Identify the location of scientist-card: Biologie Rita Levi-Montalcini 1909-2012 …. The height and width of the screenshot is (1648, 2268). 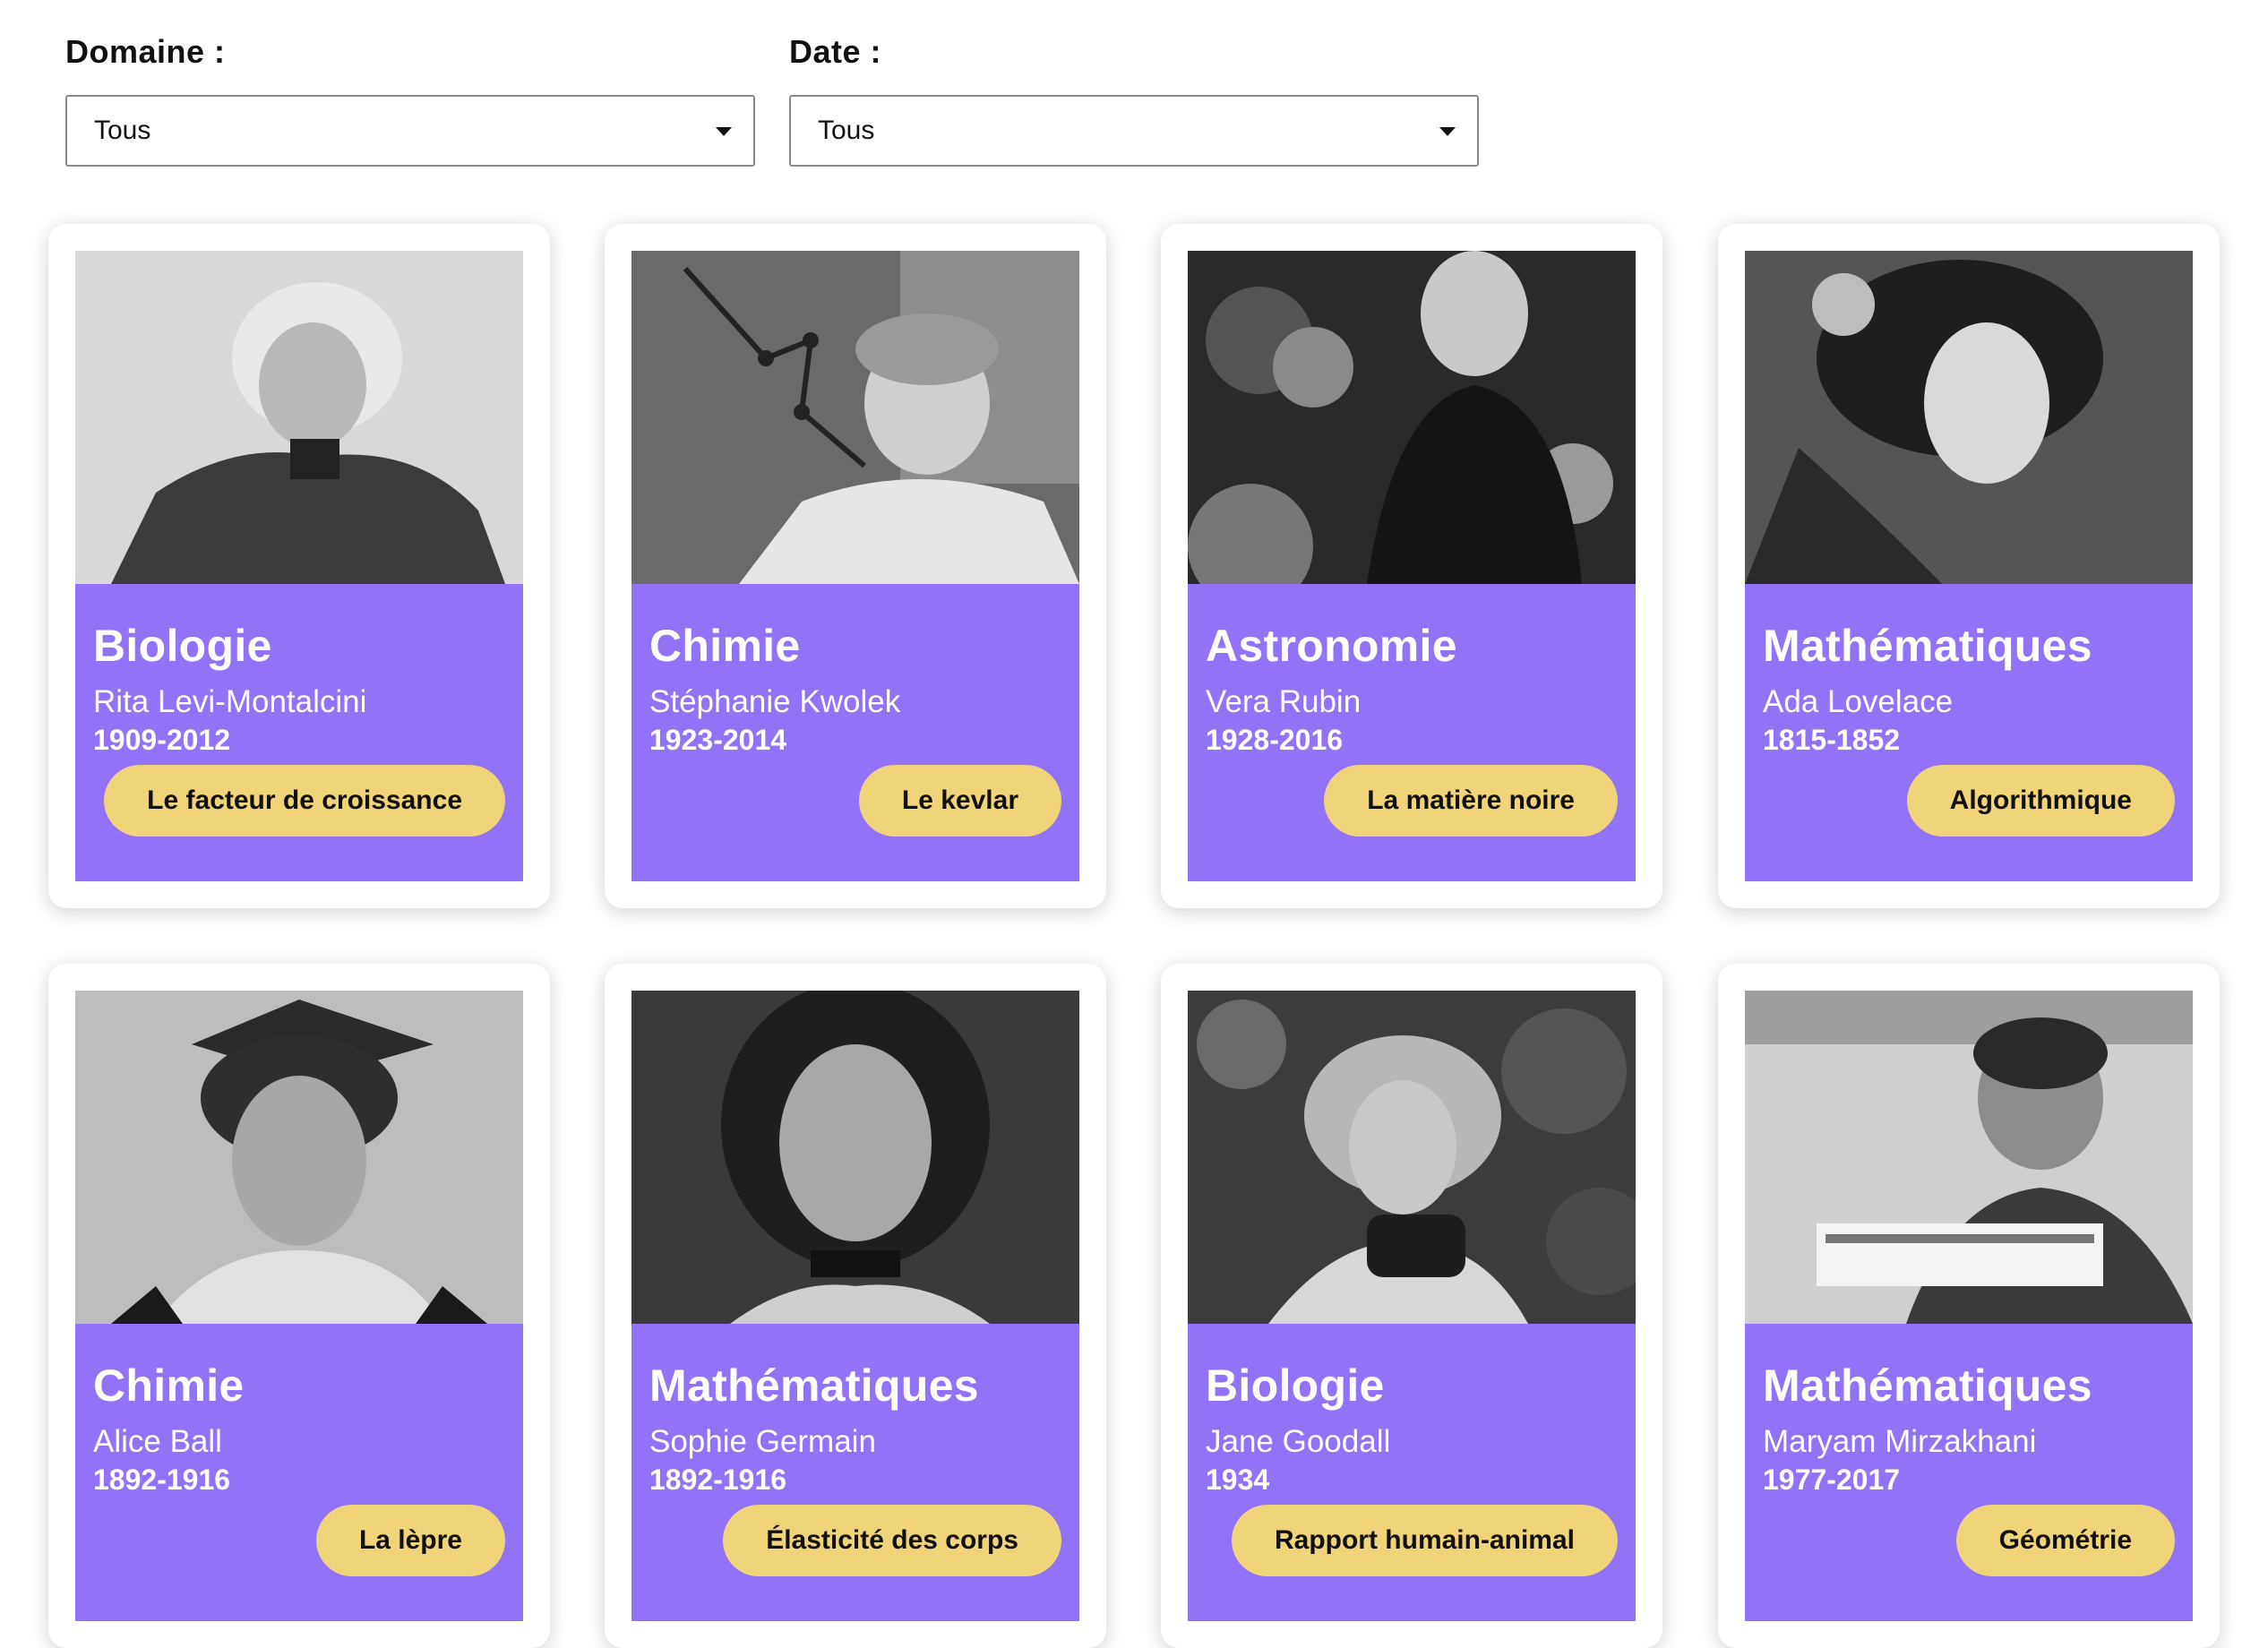
(299, 566).